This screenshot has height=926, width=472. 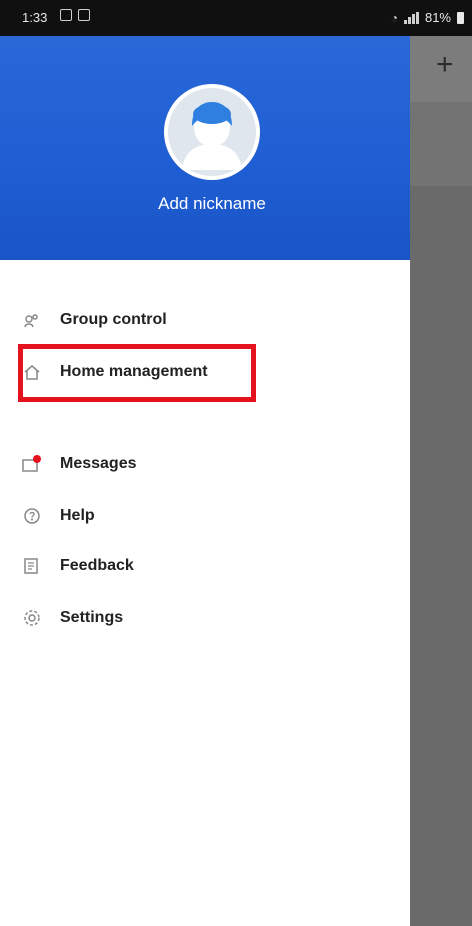 What do you see at coordinates (394, 17) in the screenshot?
I see `wifi-icon: ◔` at bounding box center [394, 17].